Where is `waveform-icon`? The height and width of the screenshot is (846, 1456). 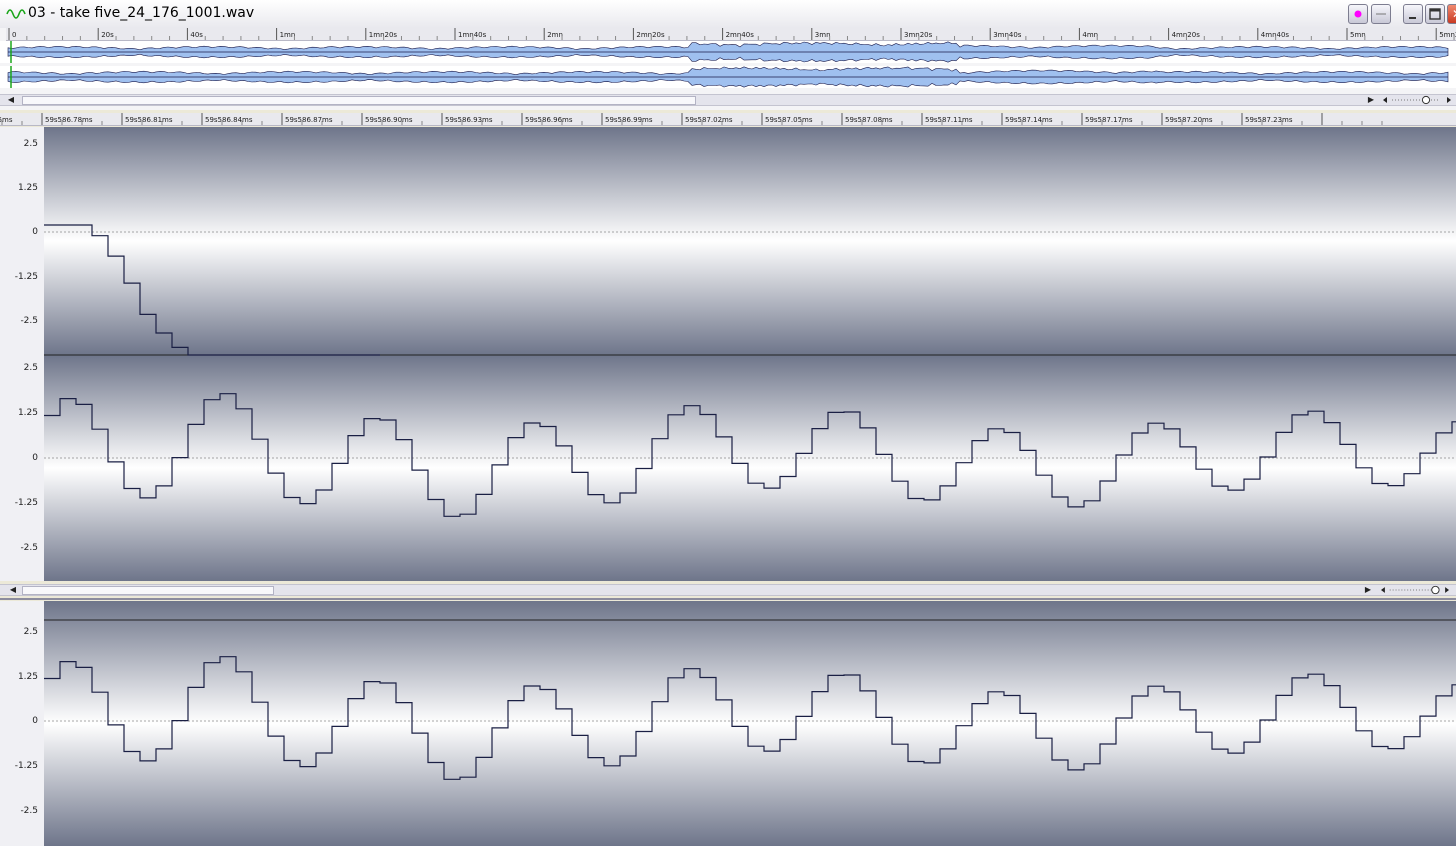
waveform-icon is located at coordinates (16, 14).